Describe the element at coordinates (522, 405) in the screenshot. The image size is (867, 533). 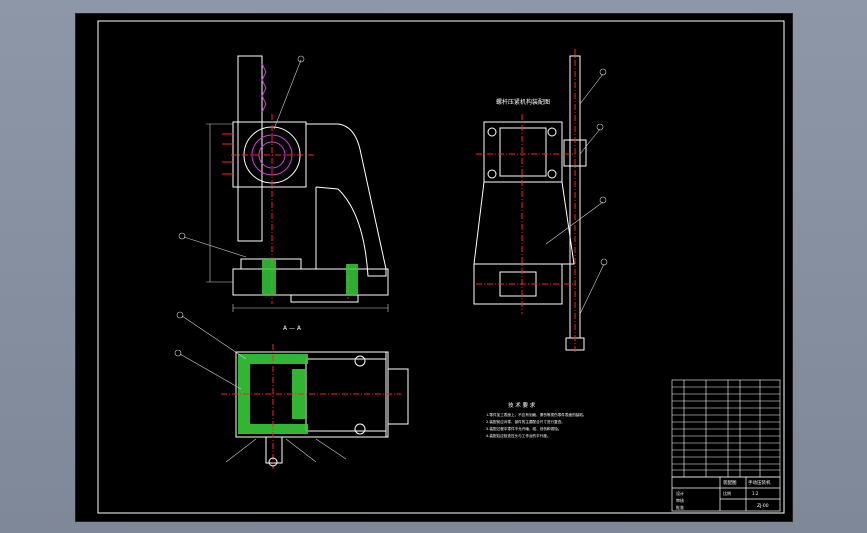
I see `notes-title: 技 术 要 求` at that location.